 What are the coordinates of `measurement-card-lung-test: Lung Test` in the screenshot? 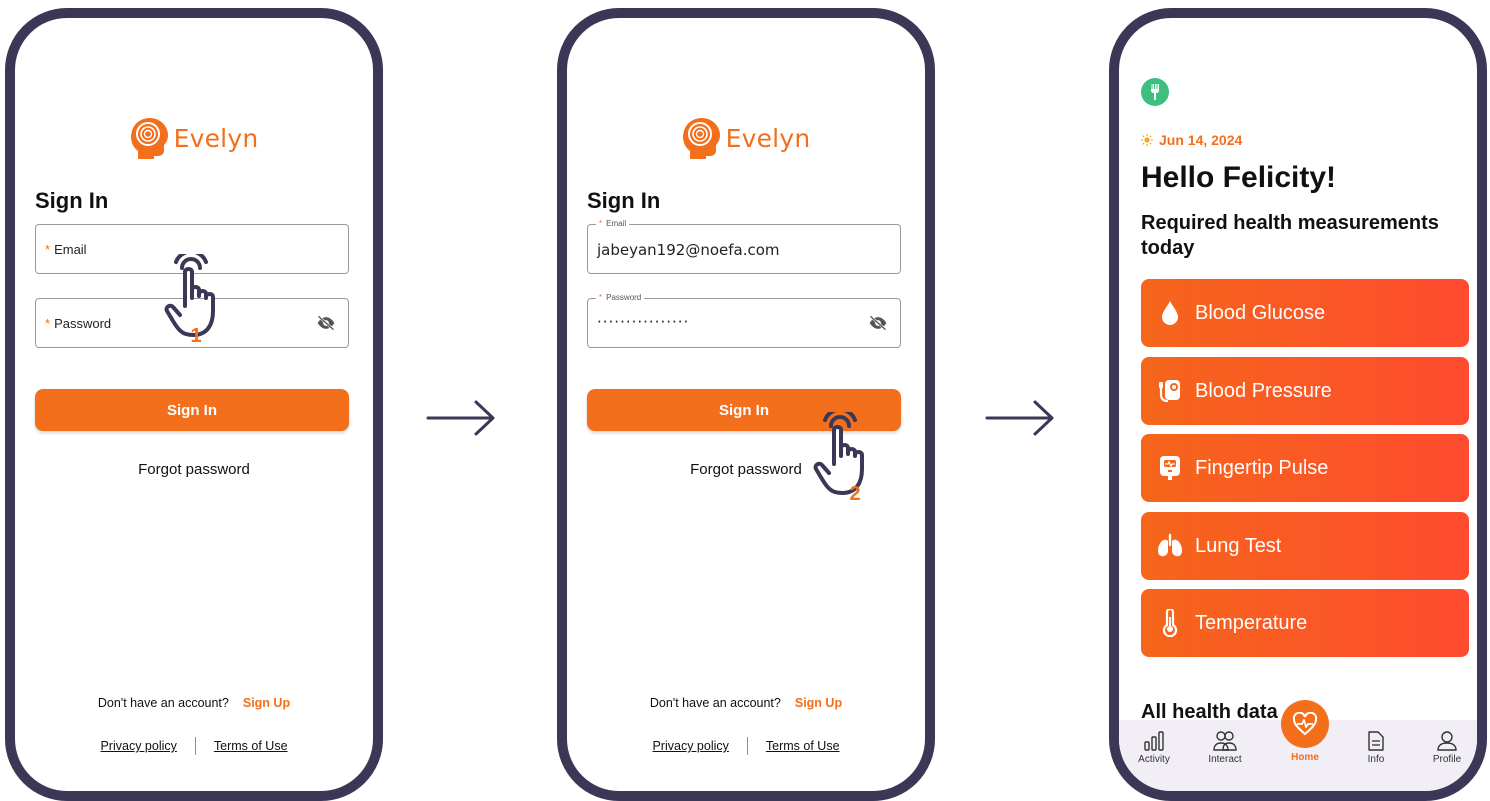 It's located at (1305, 546).